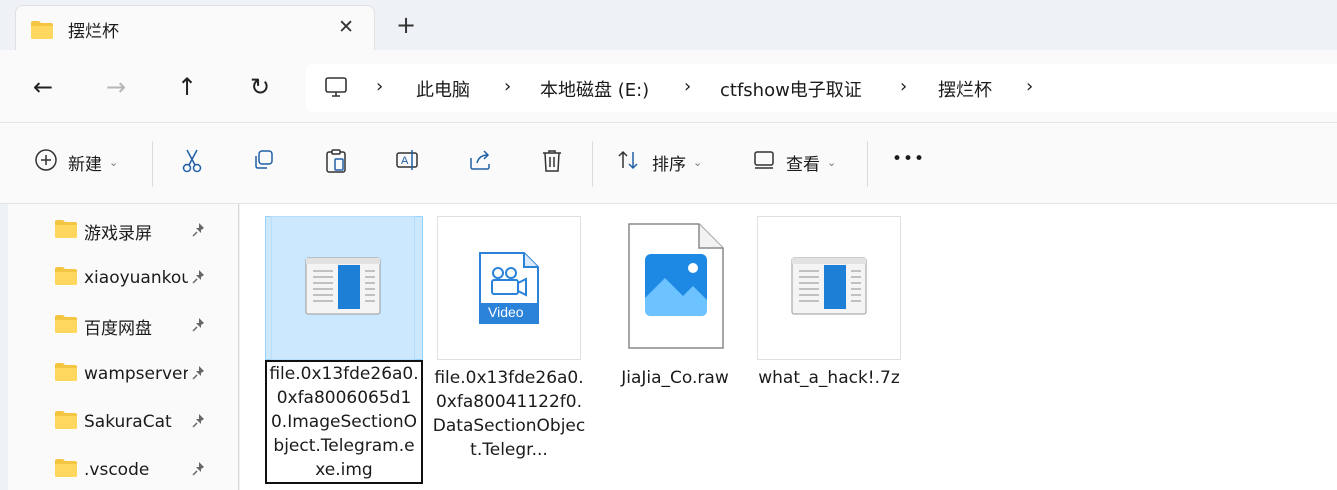 The width and height of the screenshot is (1337, 490). I want to click on trash-icon, so click(552, 163).